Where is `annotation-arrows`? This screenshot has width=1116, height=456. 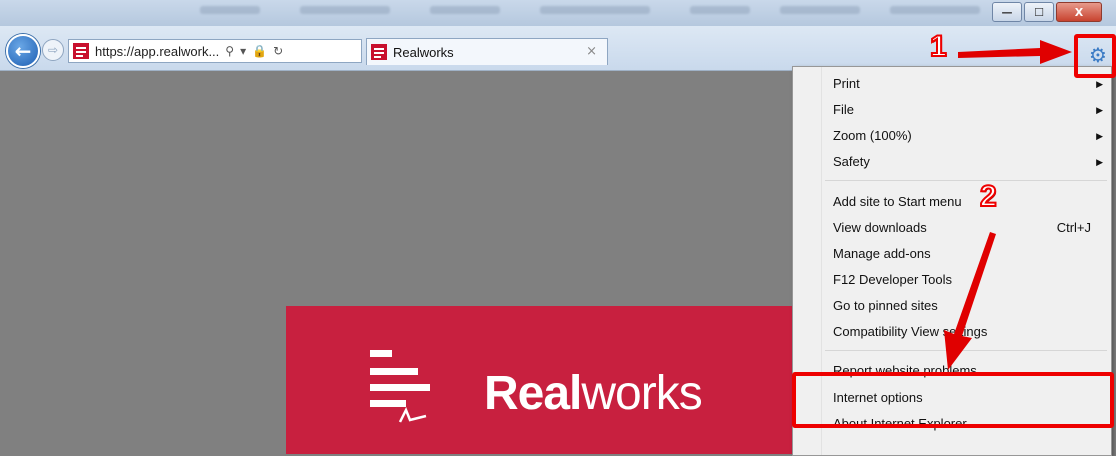
annotation-arrows is located at coordinates (1008, 205).